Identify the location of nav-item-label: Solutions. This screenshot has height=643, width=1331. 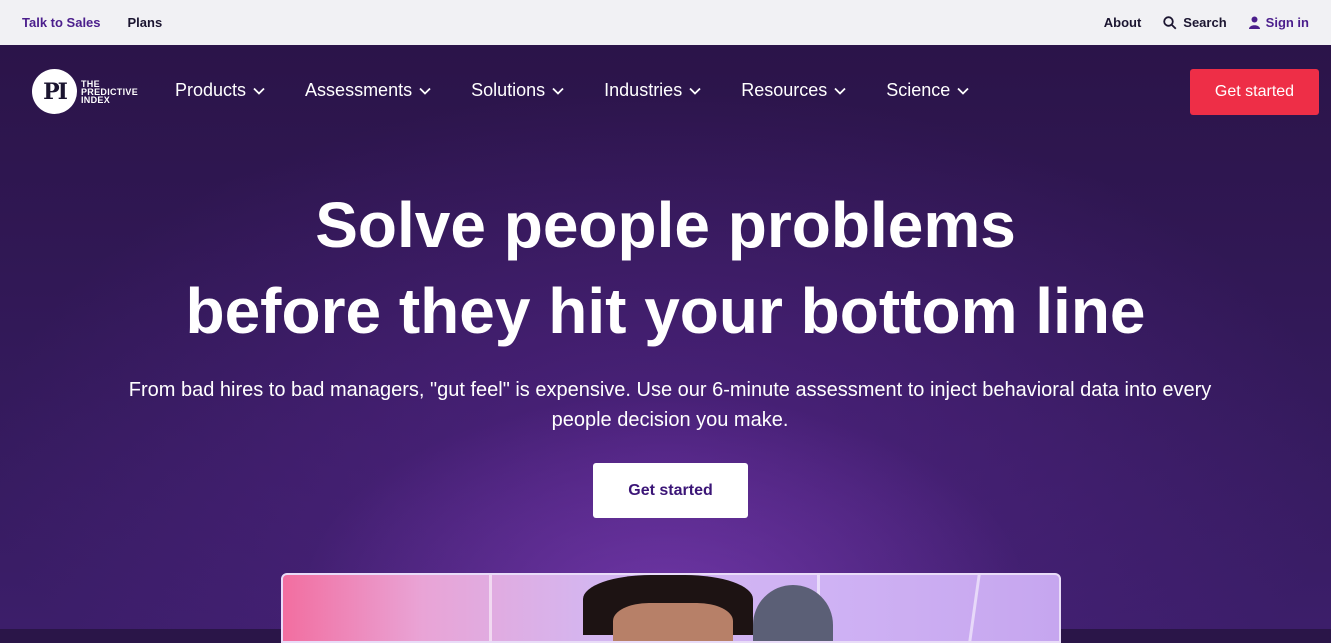
(508, 90).